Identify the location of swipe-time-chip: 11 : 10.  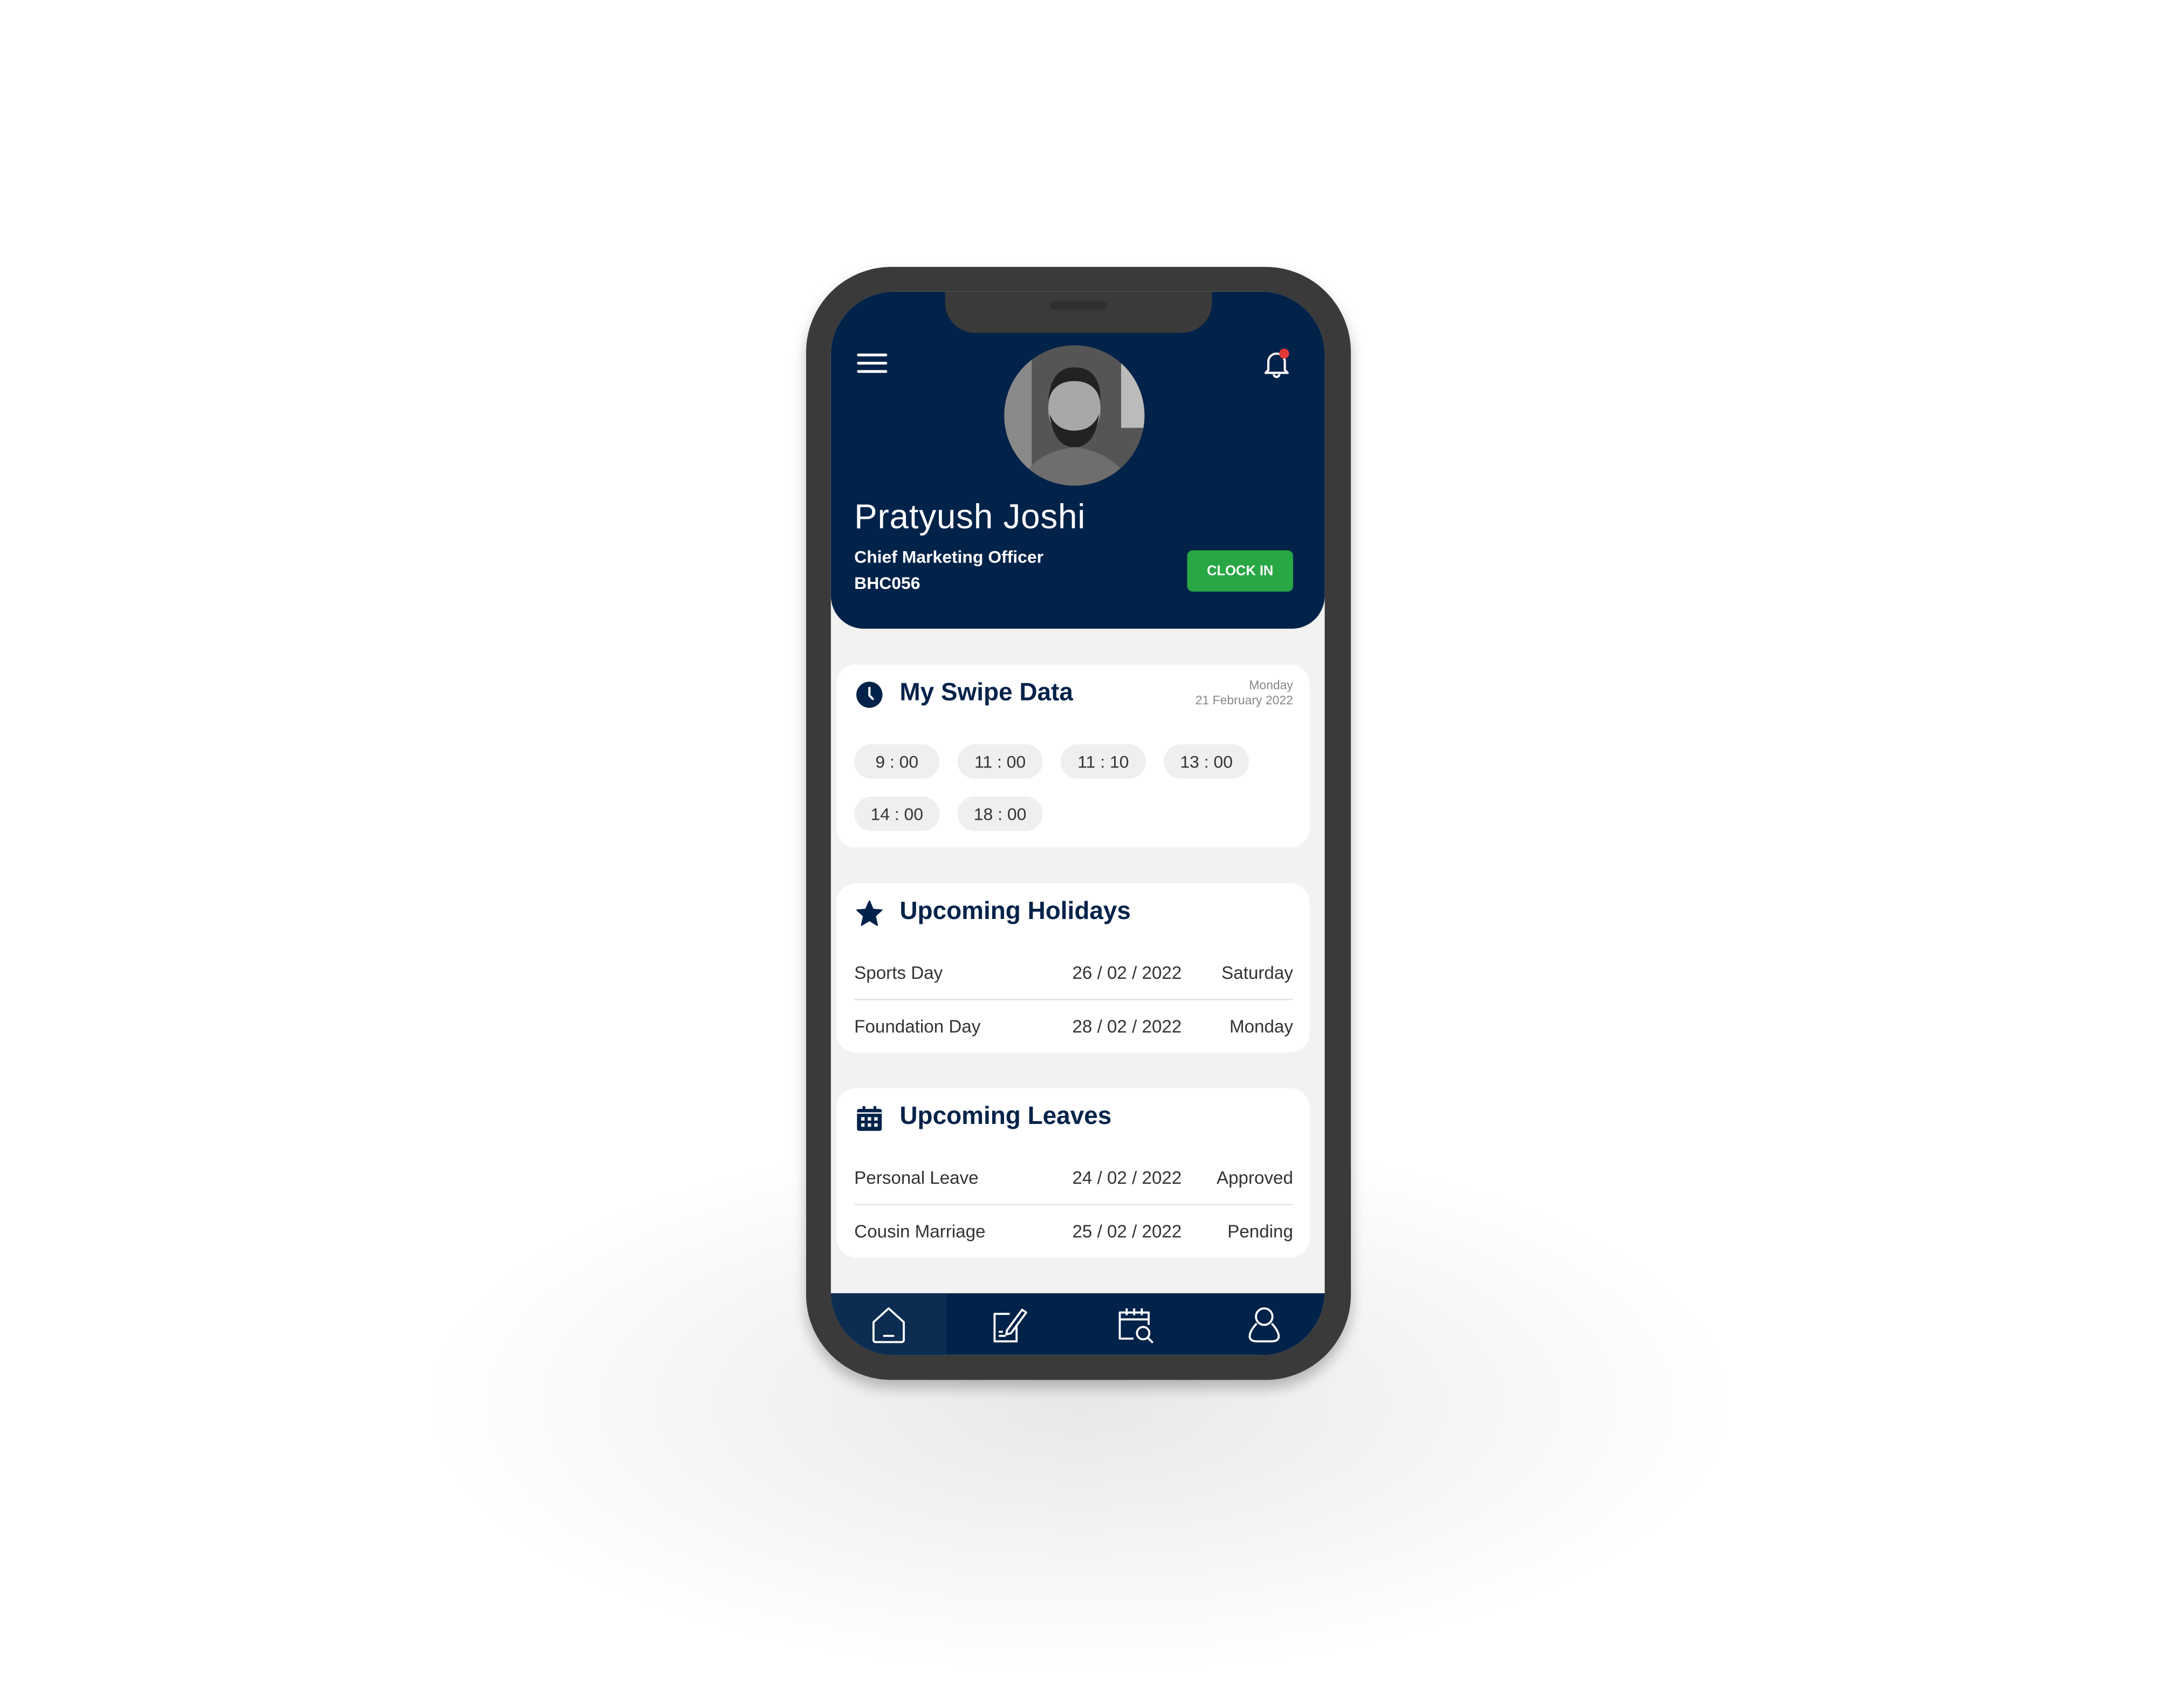
(1103, 761).